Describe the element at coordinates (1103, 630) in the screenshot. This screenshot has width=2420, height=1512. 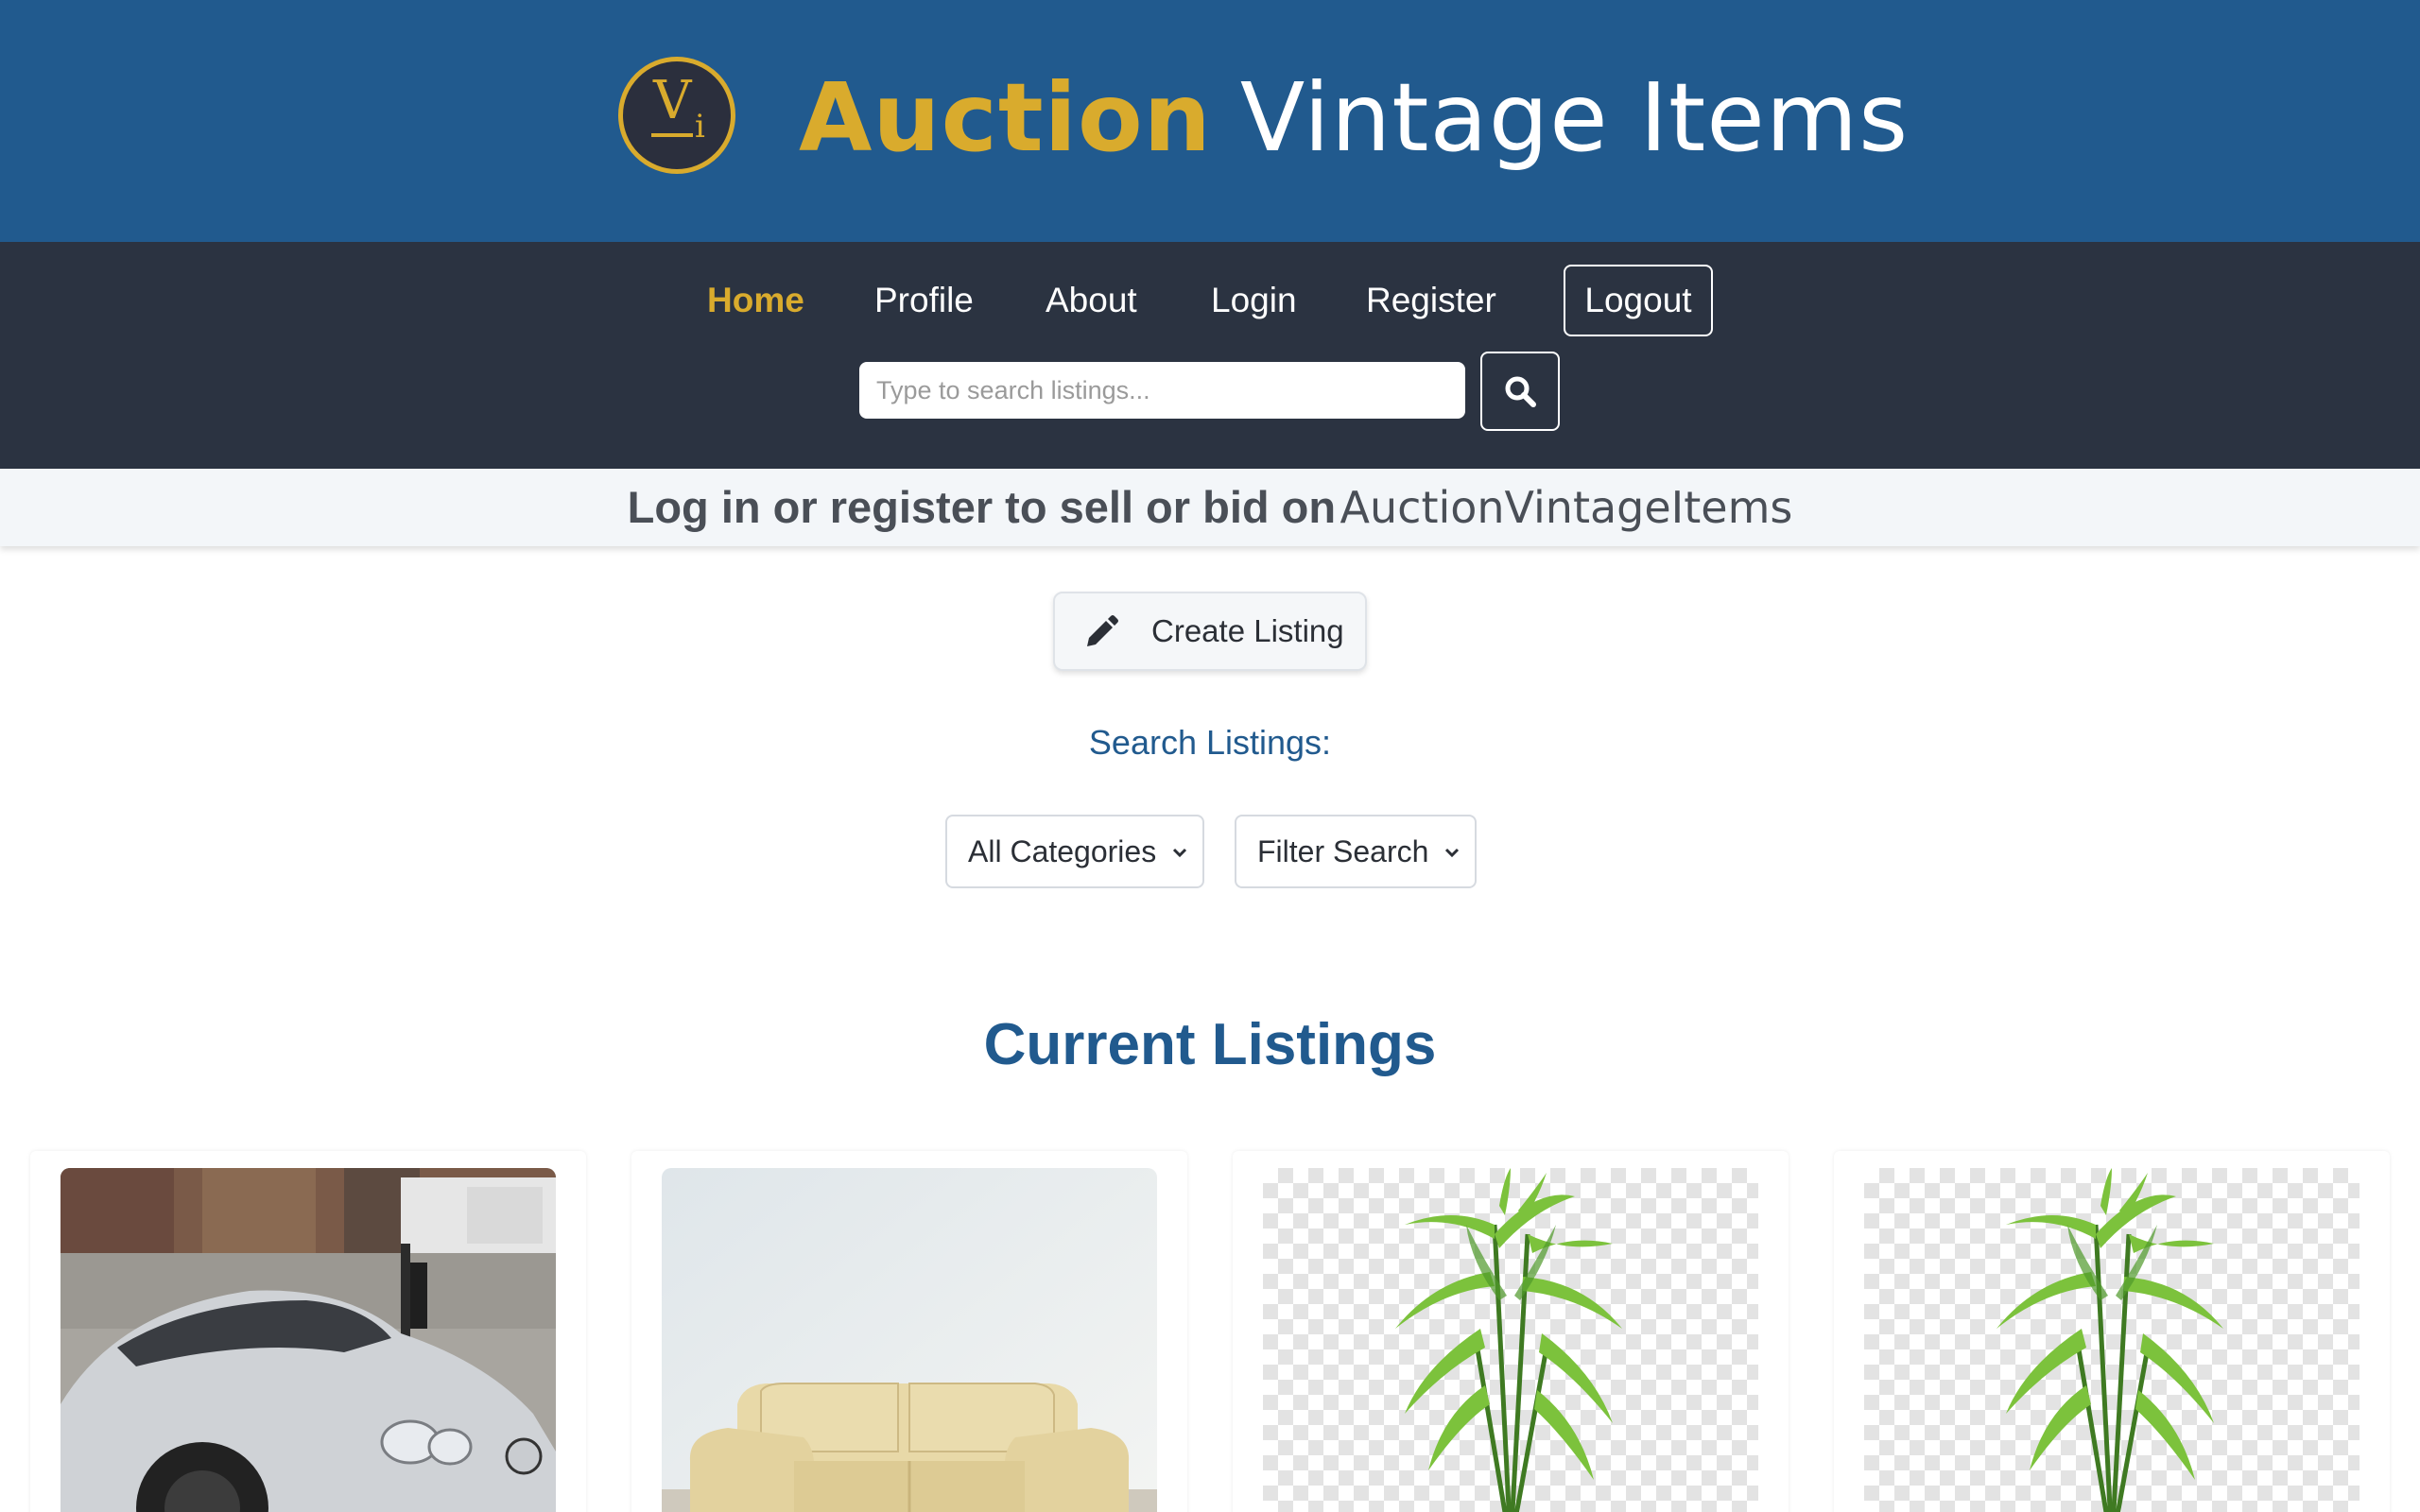
I see `pencil-icon` at that location.